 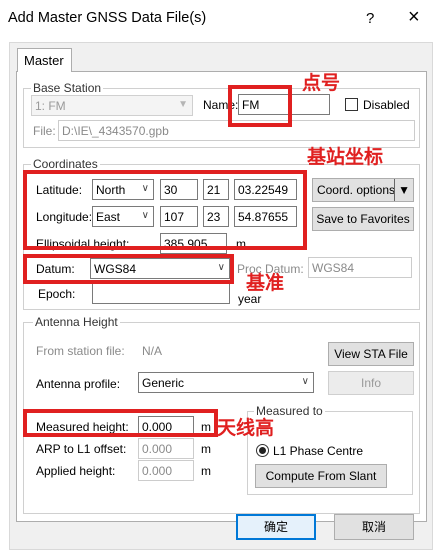 What do you see at coordinates (371, 383) in the screenshot?
I see `info-button: Info` at bounding box center [371, 383].